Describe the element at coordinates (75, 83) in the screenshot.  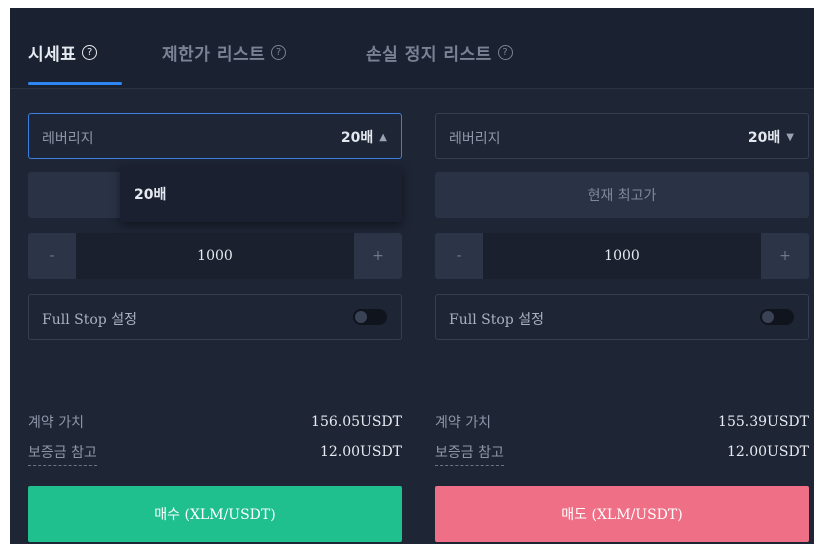
I see `active-tab-indicator` at that location.